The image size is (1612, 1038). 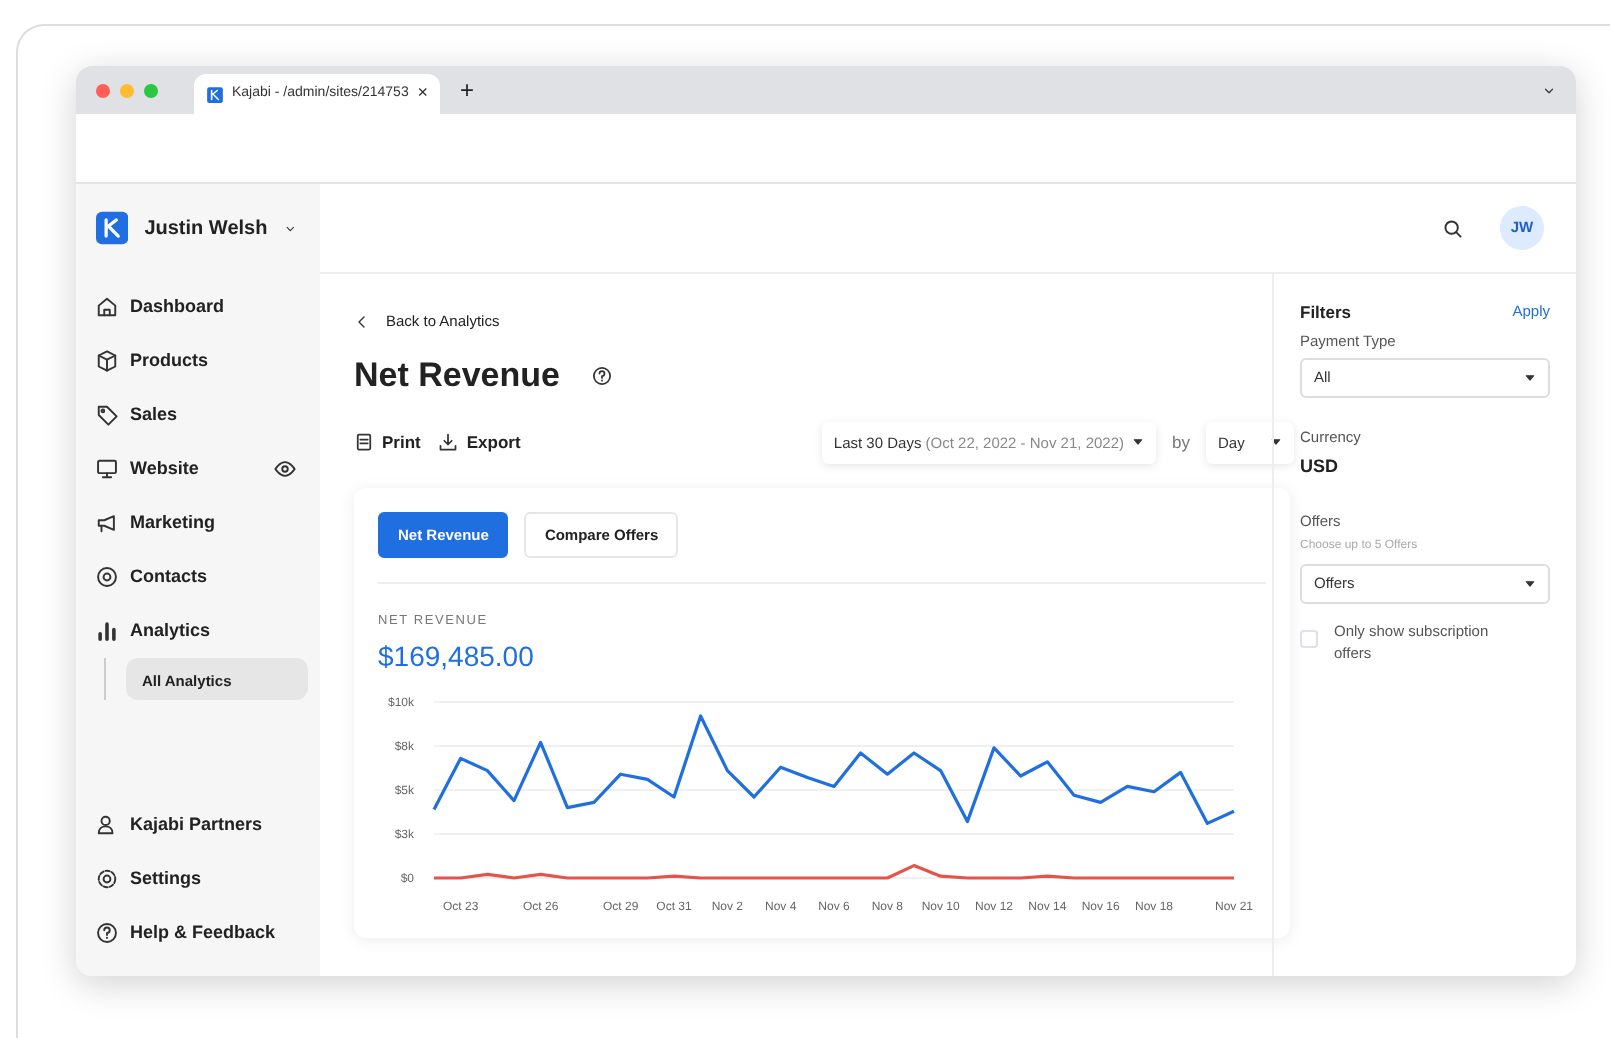 I want to click on sidebar-item: Dashboard, so click(x=202, y=307).